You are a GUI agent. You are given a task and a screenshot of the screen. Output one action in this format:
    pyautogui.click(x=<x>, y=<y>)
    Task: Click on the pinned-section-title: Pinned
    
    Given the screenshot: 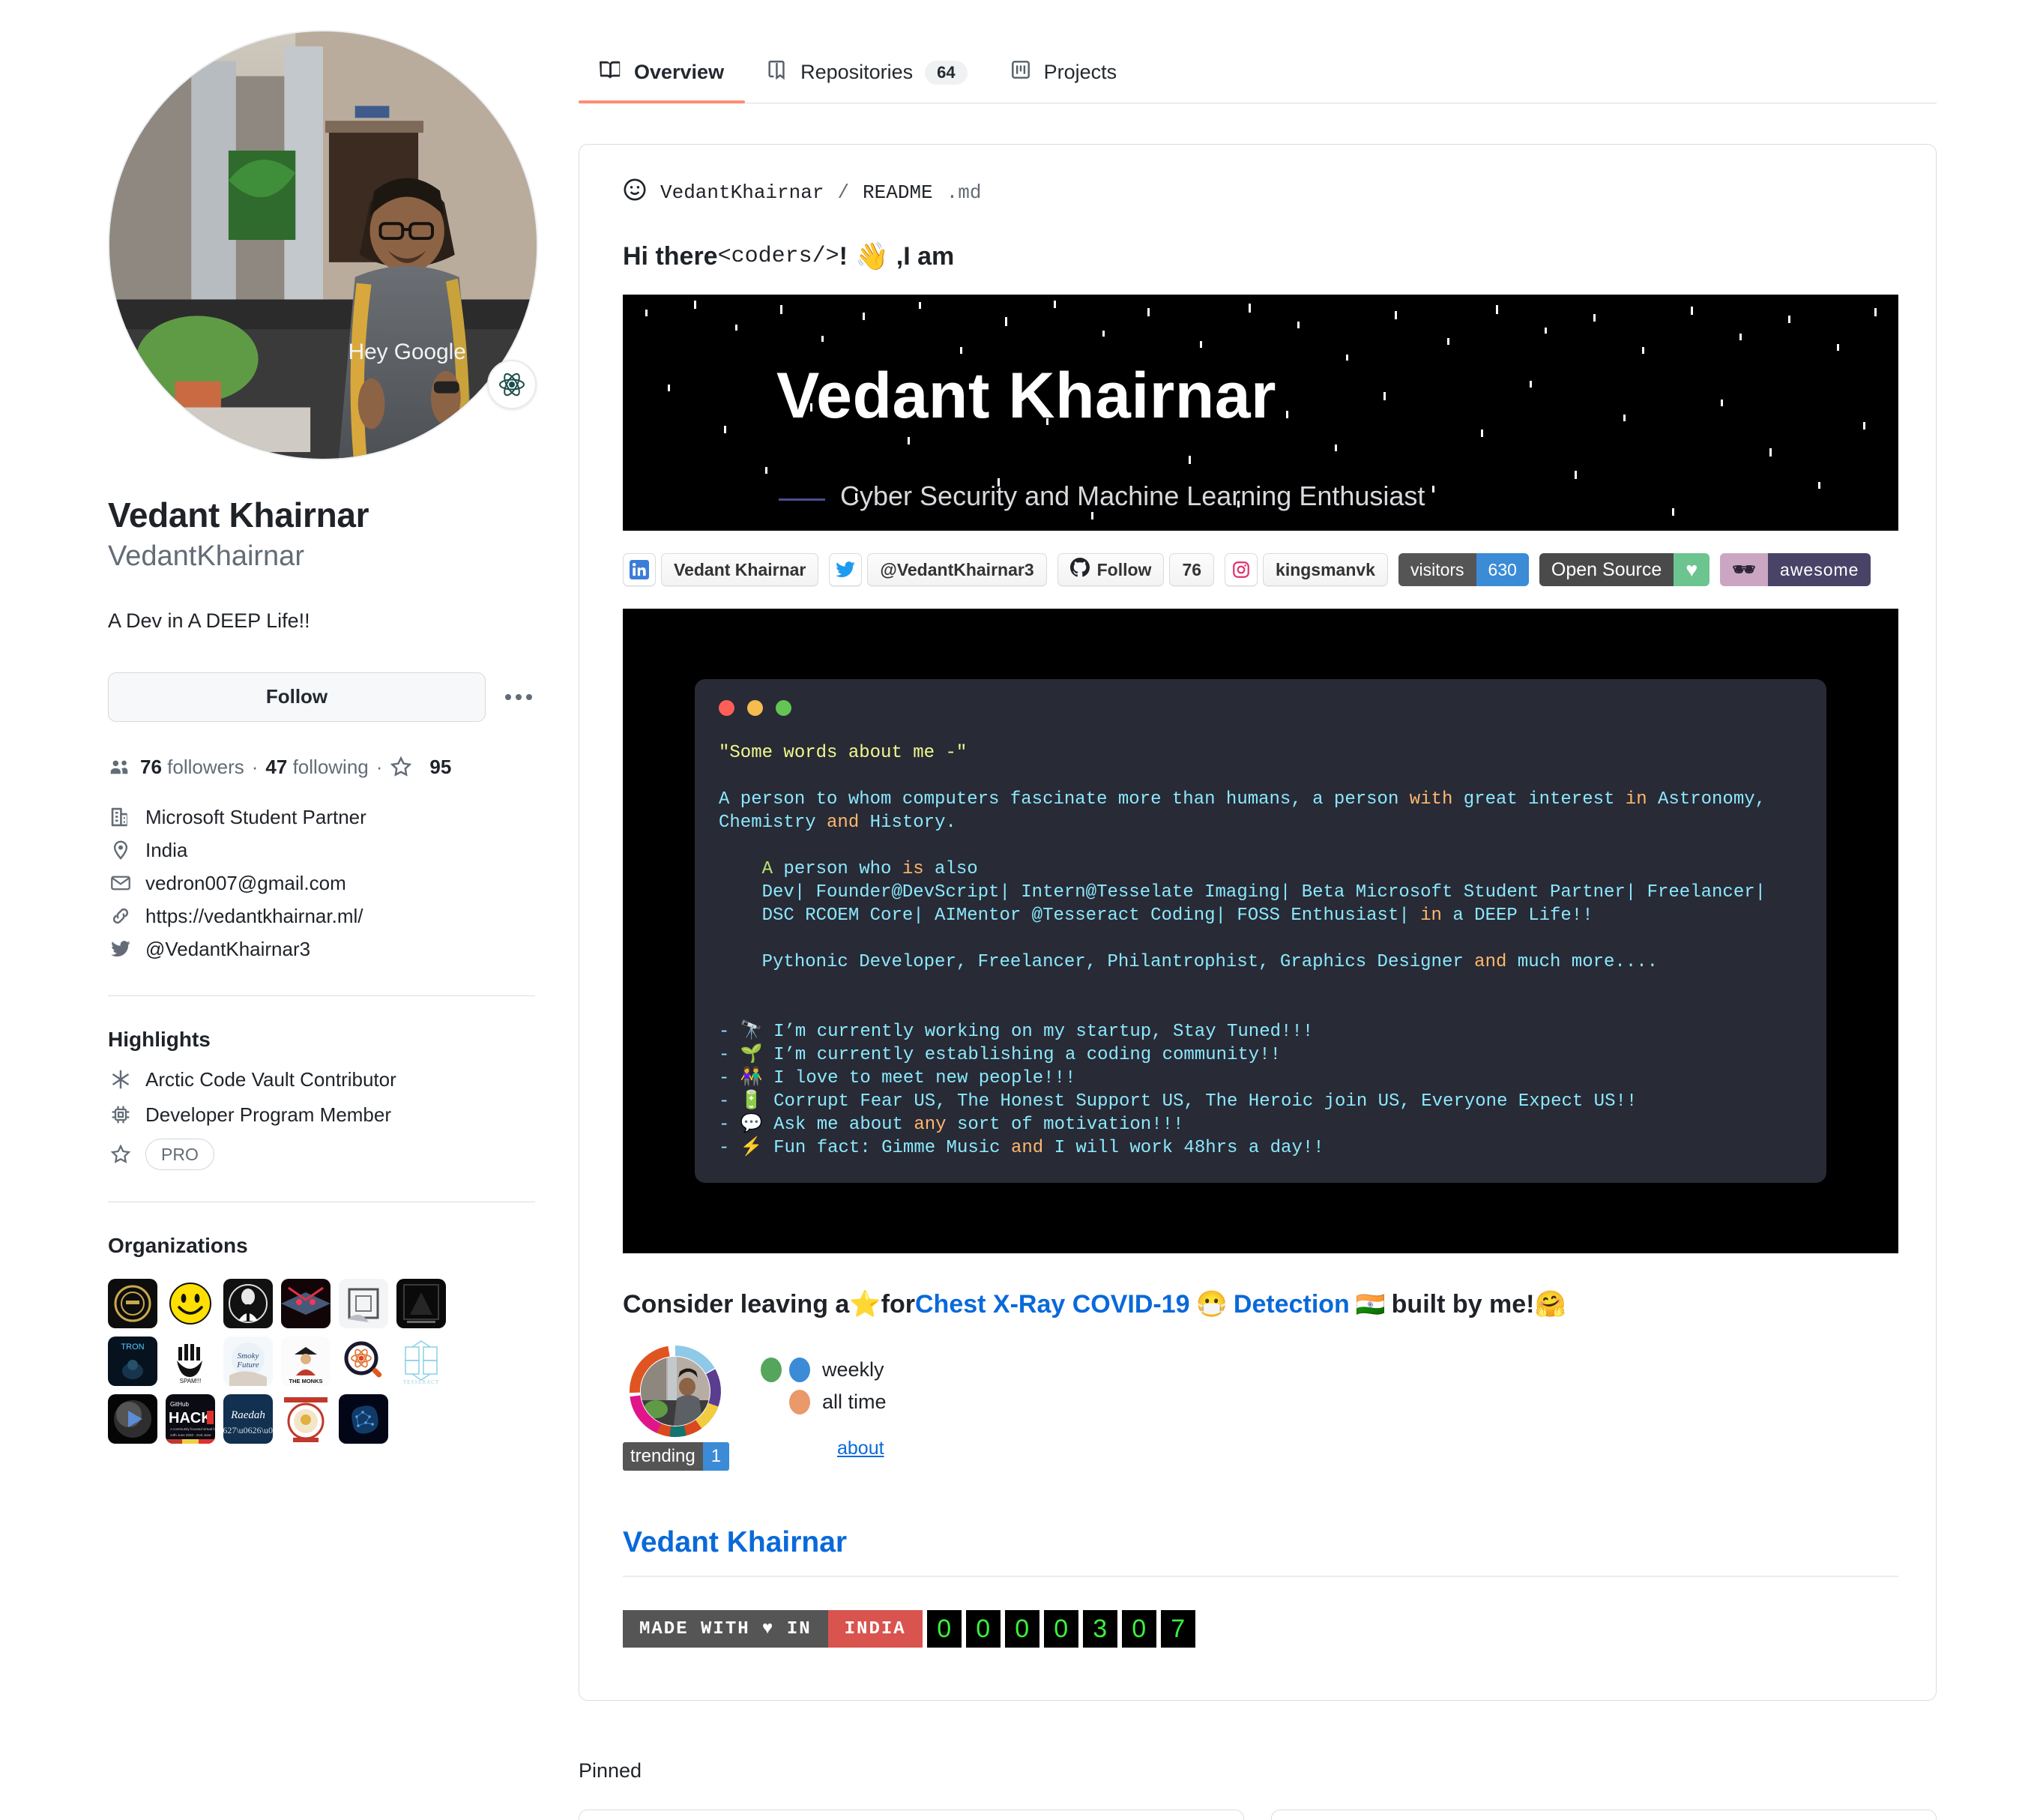 What is the action you would take?
    pyautogui.click(x=610, y=1770)
    